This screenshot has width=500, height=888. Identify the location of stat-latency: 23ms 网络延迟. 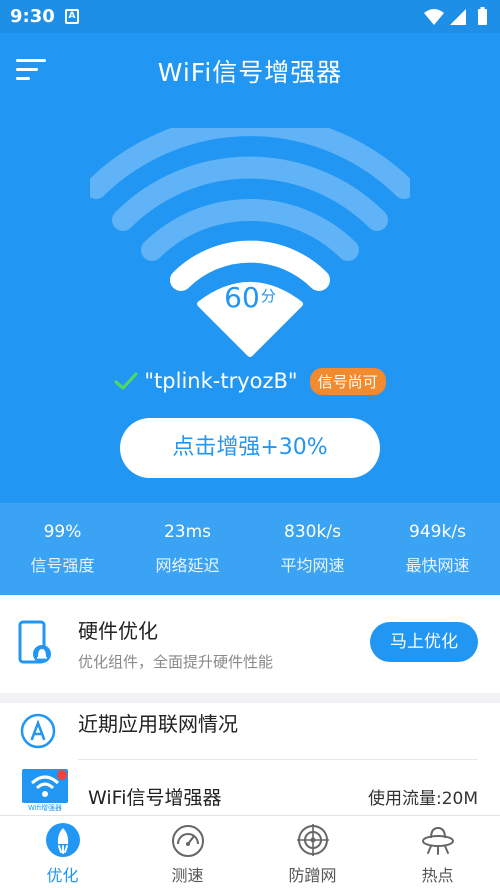
(187, 549).